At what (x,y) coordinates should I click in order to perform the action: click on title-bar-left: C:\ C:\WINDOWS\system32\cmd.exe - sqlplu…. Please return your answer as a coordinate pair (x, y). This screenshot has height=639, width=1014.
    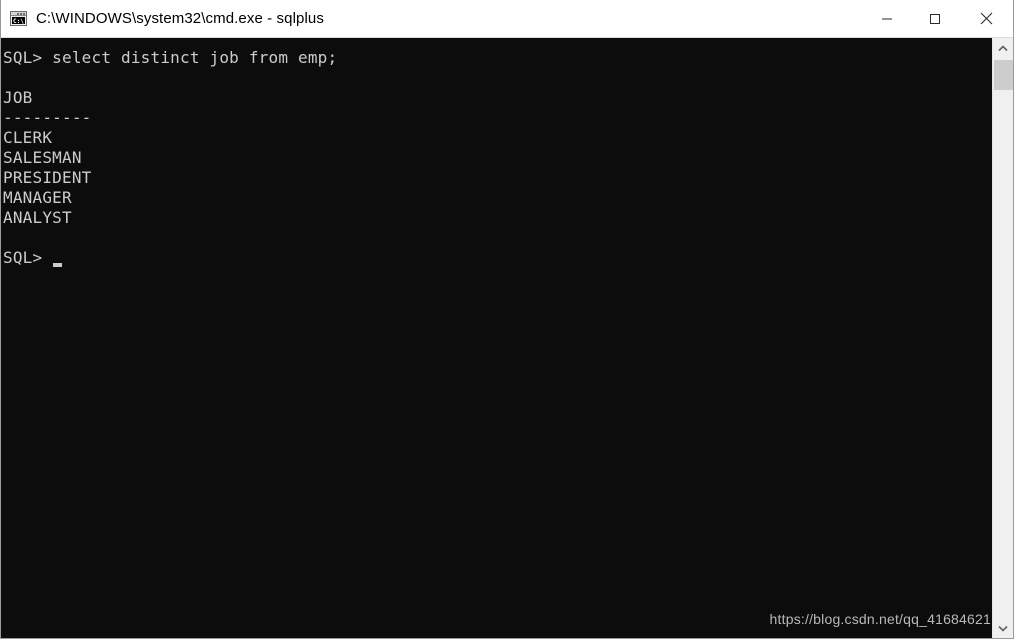
    Looking at the image, I should click on (432, 18).